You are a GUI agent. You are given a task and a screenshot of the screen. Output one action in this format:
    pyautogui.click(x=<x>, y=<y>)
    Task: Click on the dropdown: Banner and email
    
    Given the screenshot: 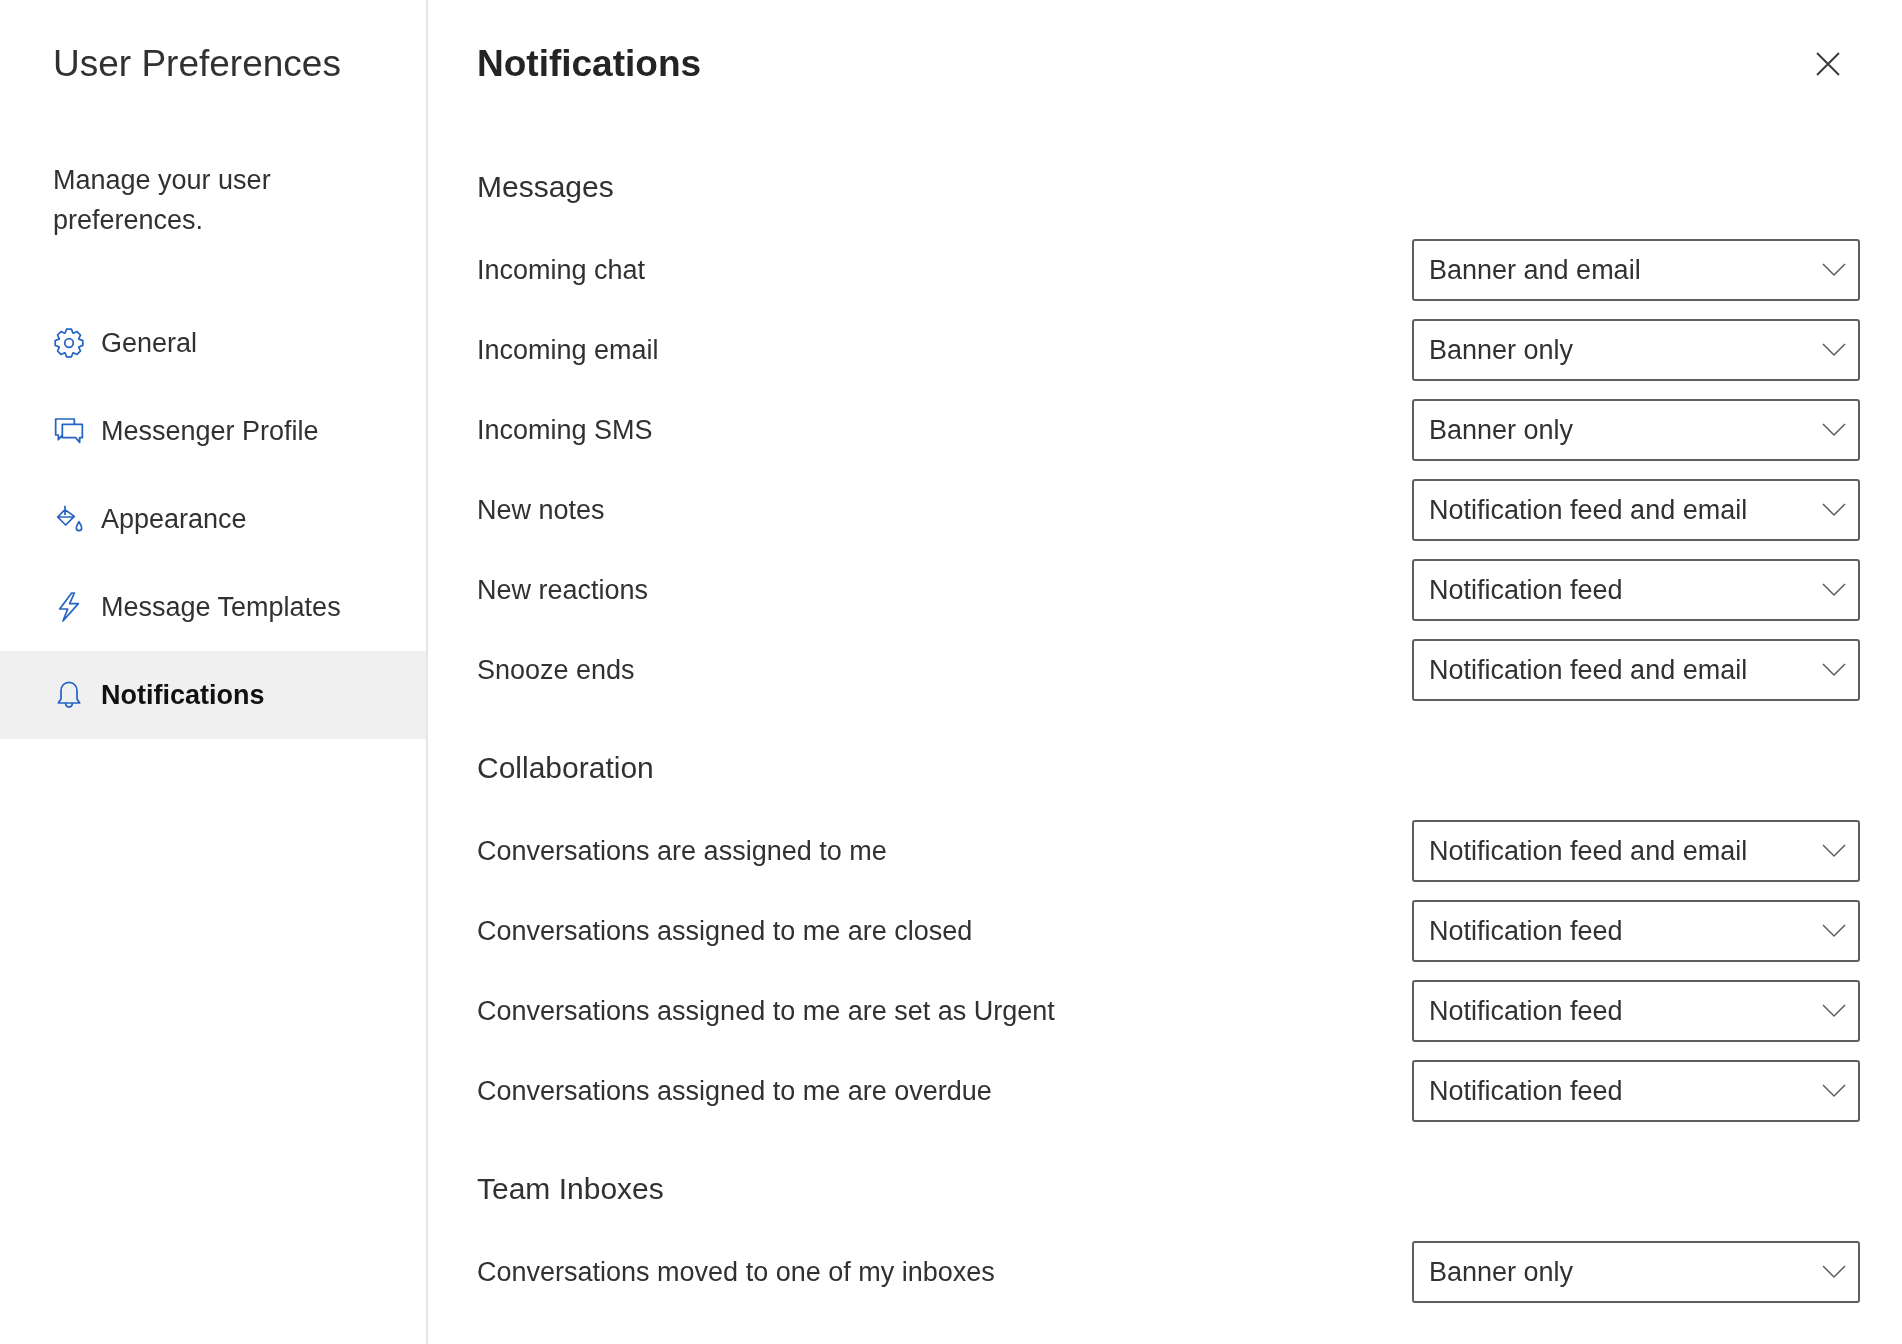 What is the action you would take?
    pyautogui.click(x=1636, y=270)
    